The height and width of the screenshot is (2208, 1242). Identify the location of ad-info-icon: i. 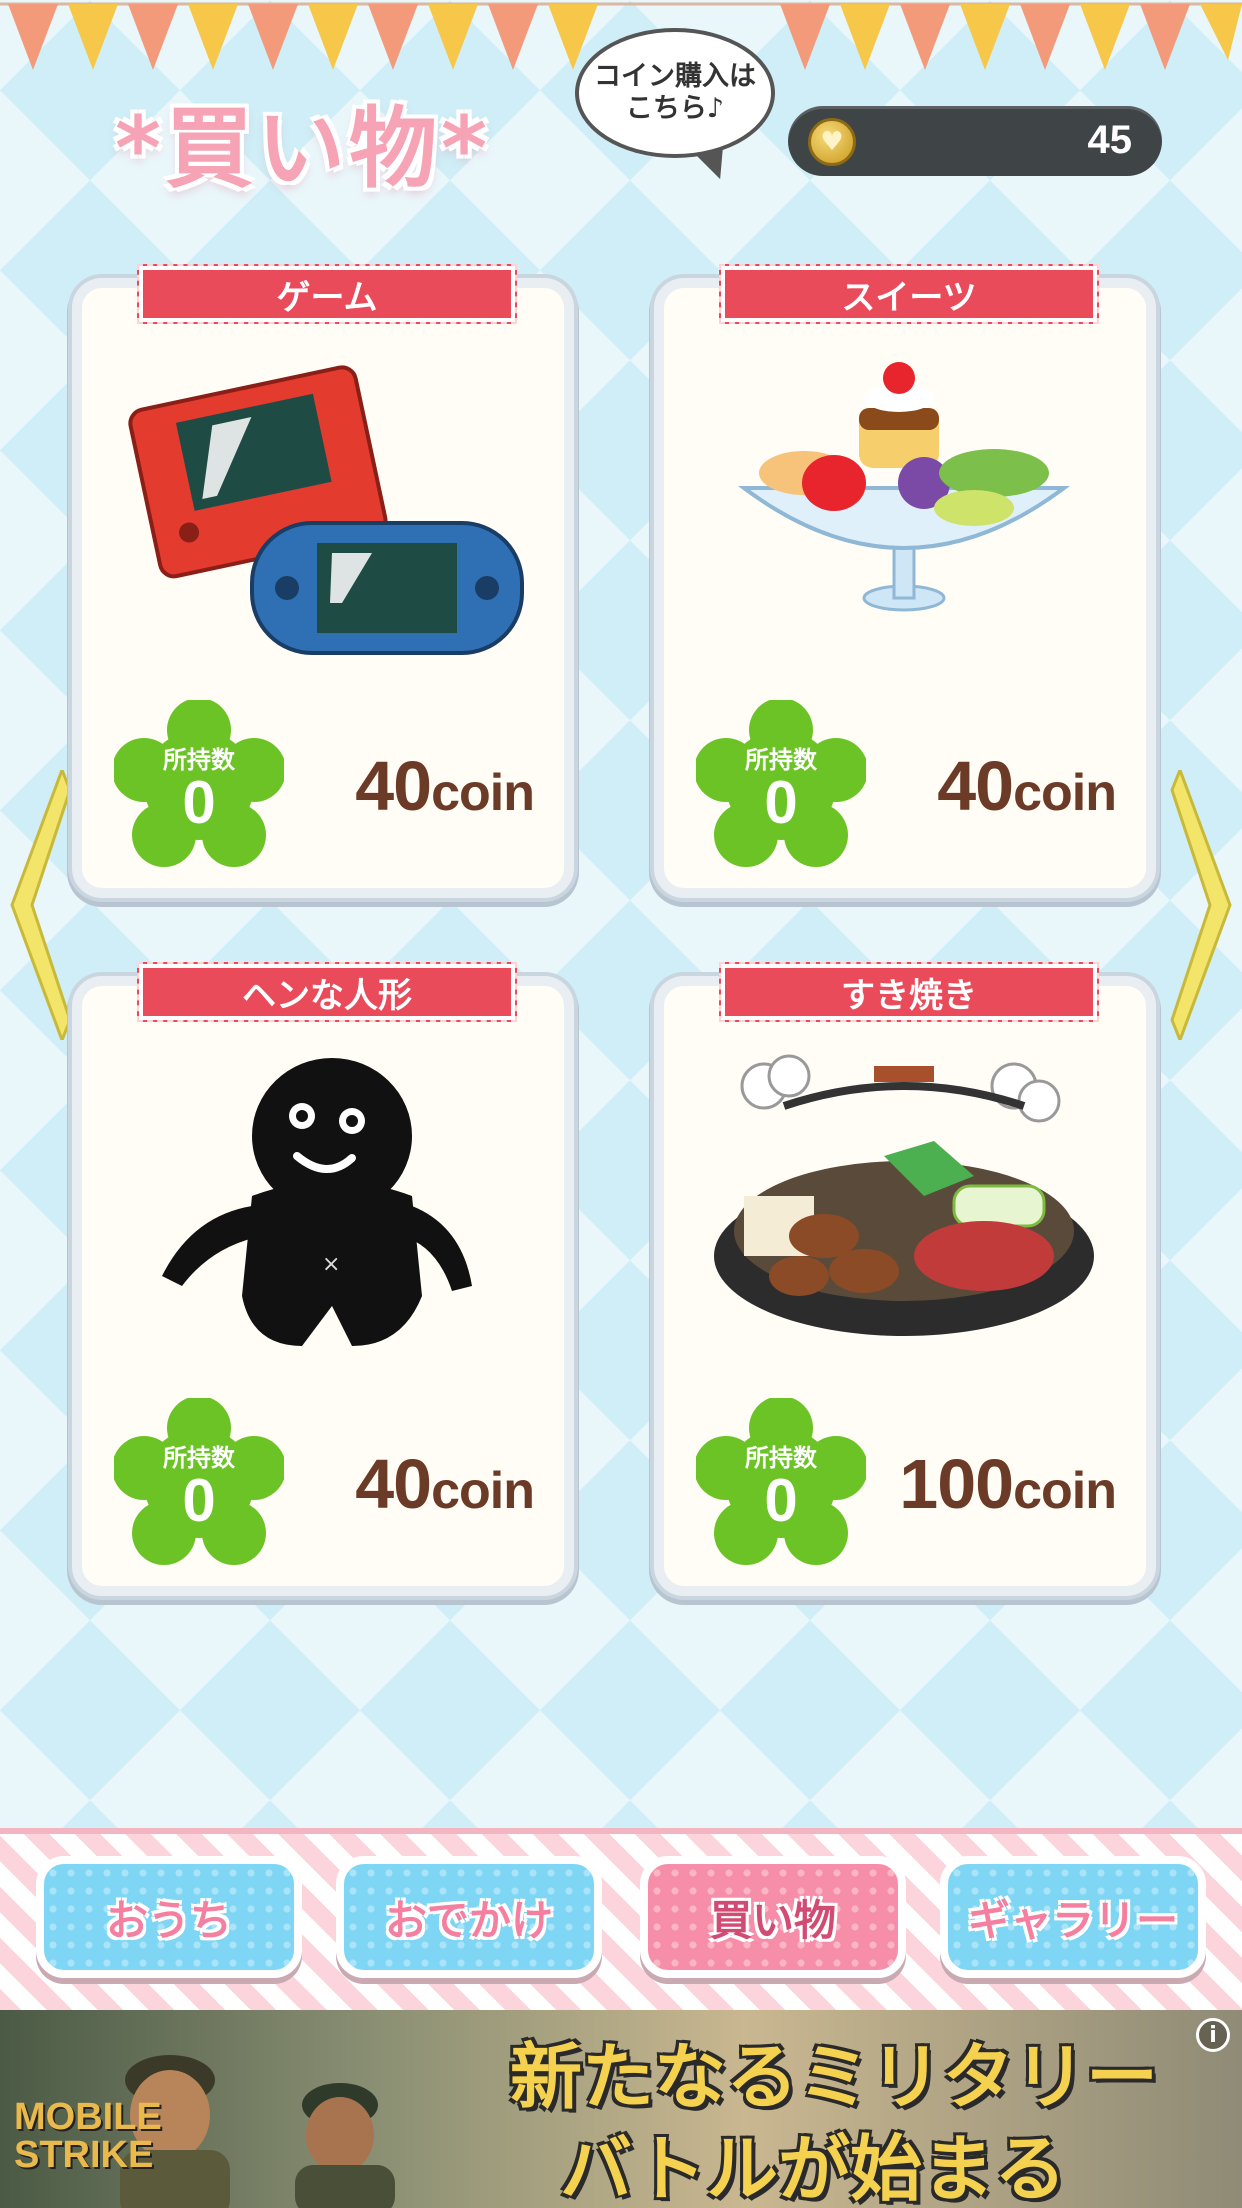
(1213, 2035).